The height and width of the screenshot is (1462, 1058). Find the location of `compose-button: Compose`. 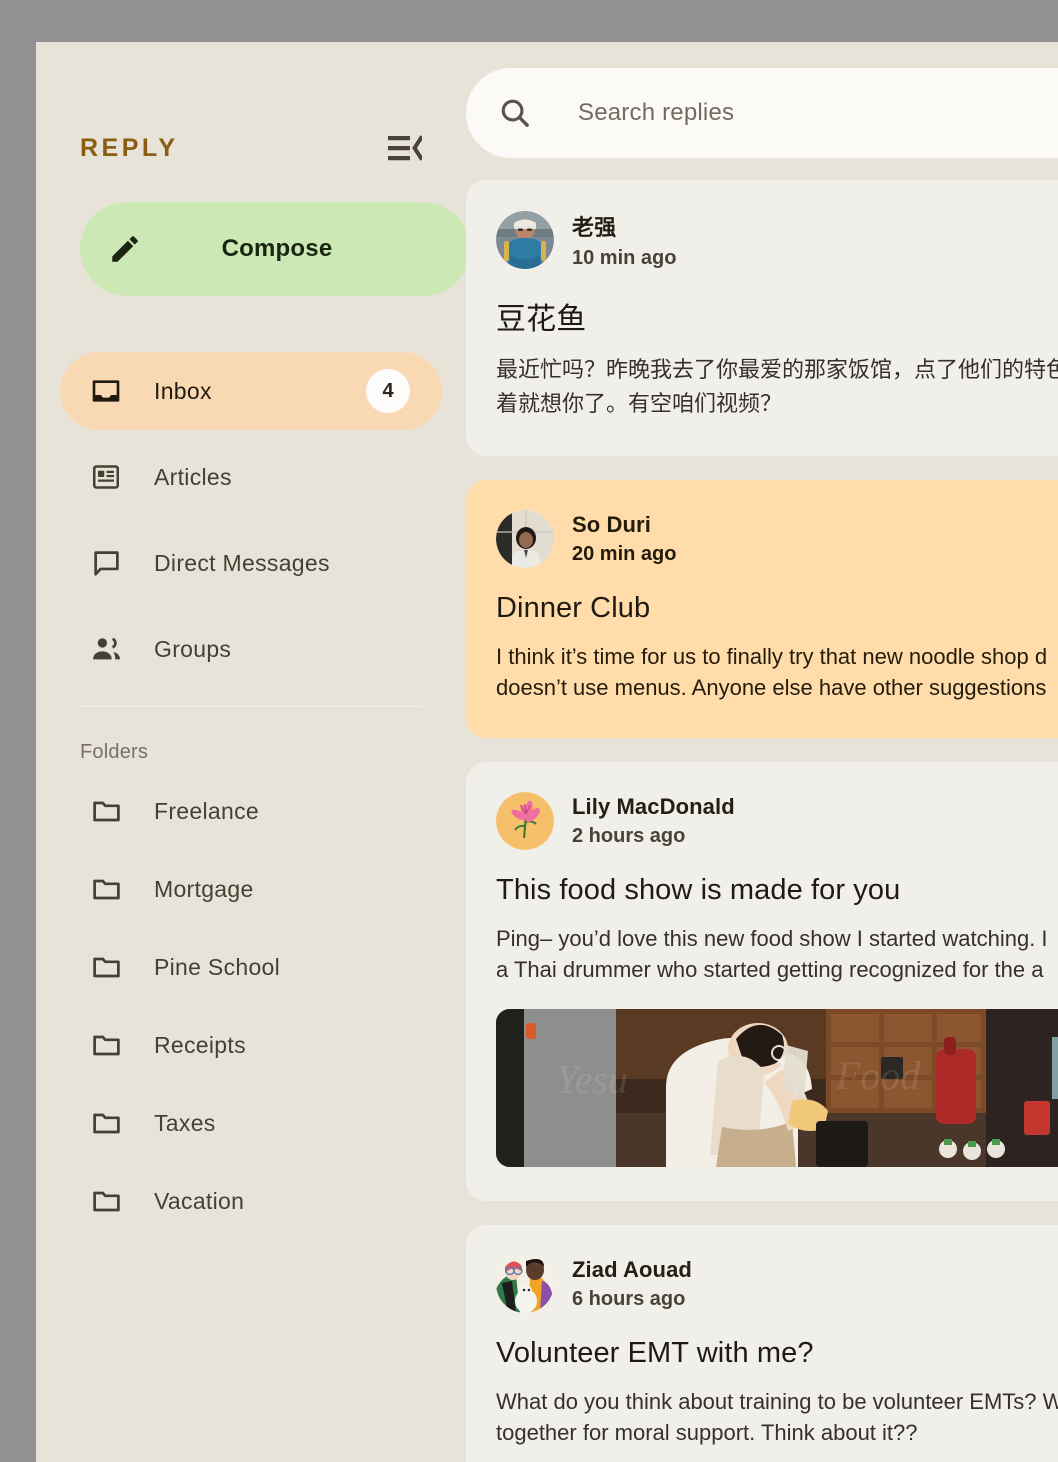

compose-button: Compose is located at coordinates (275, 249).